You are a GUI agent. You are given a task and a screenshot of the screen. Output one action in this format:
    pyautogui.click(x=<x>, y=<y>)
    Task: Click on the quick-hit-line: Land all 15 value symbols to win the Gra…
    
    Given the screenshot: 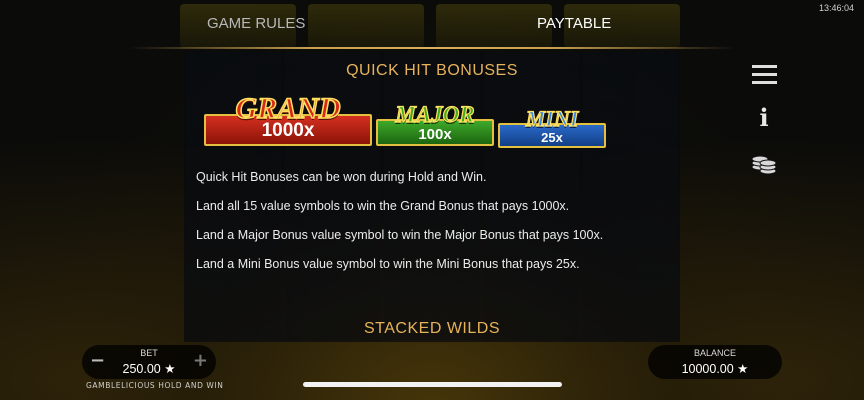 What is the action you would take?
    pyautogui.click(x=383, y=206)
    